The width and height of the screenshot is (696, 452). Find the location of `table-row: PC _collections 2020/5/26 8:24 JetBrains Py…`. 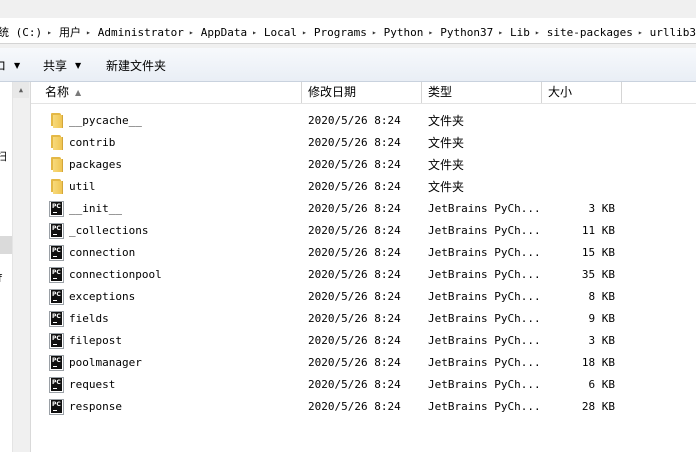

table-row: PC _collections 2020/5/26 8:24 JetBrains Py… is located at coordinates (363, 231).